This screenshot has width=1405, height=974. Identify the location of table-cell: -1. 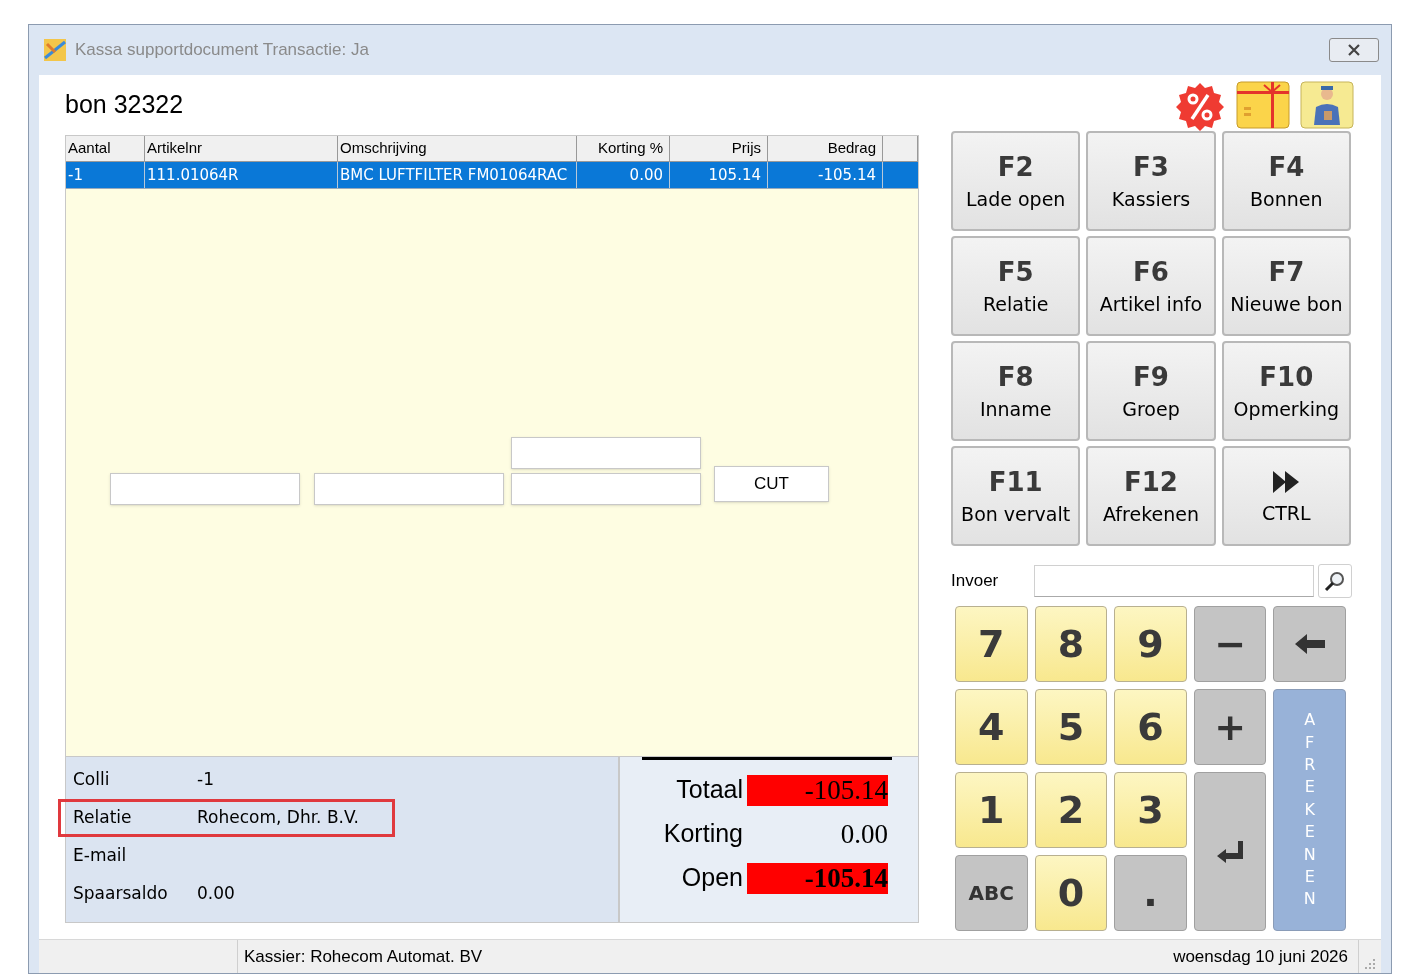
(105, 175).